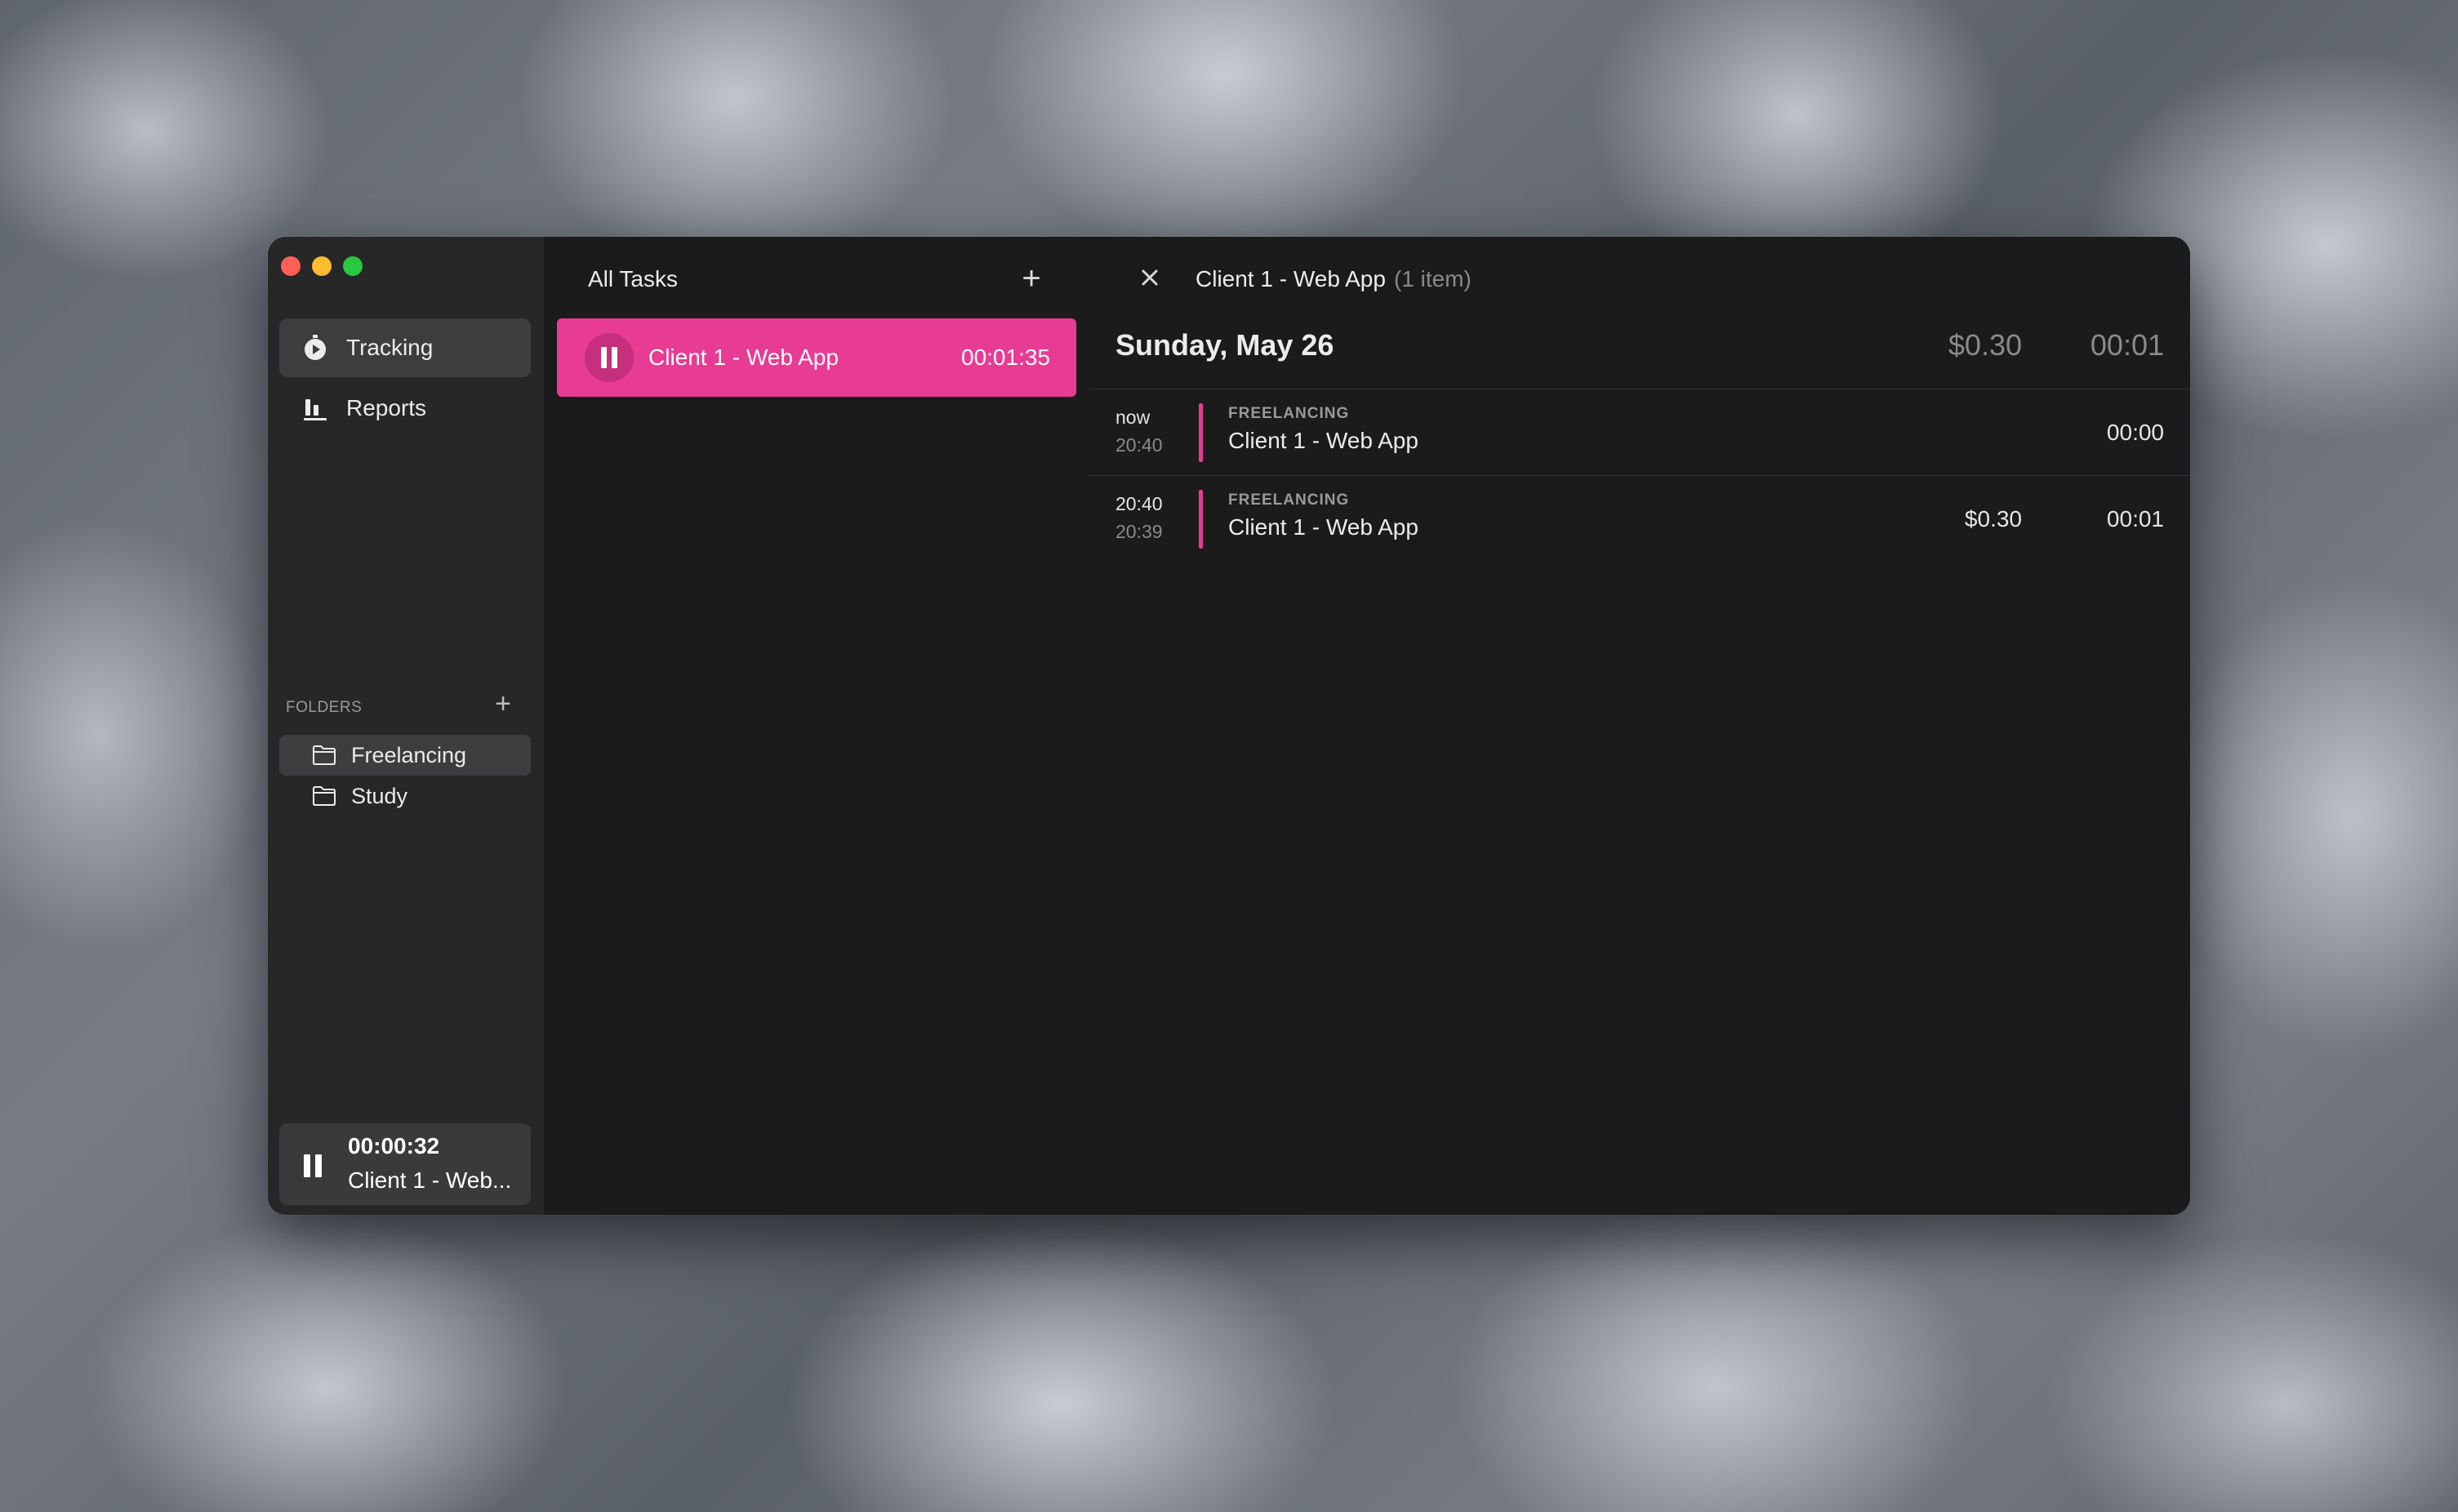 This screenshot has height=1512, width=2458. What do you see at coordinates (324, 707) in the screenshot?
I see `folders-section-label: FOLDERS` at bounding box center [324, 707].